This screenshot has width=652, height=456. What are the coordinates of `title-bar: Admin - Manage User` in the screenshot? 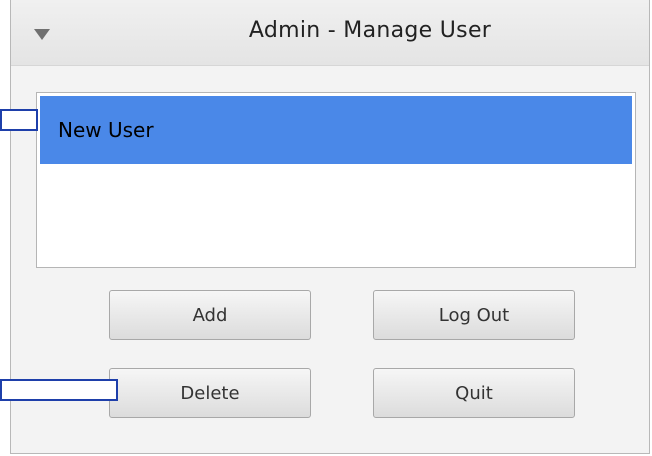 It's located at (330, 33).